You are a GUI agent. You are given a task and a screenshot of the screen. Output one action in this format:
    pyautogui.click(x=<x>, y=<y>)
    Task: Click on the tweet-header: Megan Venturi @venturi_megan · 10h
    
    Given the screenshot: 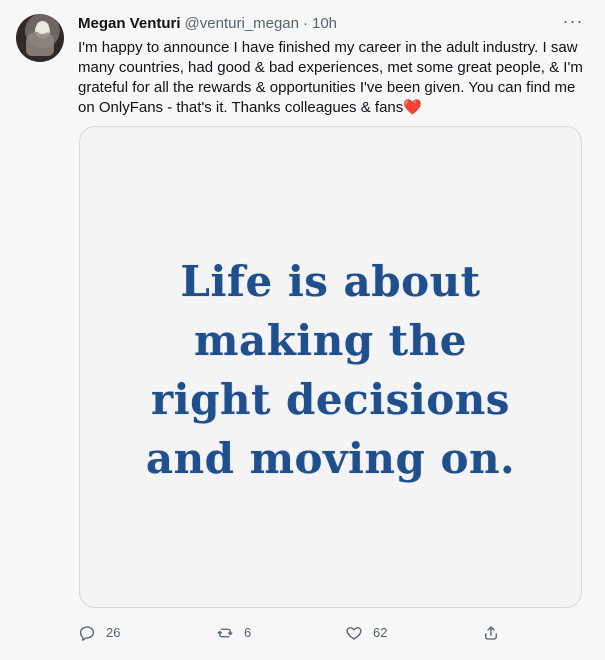 What is the action you would take?
    pyautogui.click(x=327, y=24)
    